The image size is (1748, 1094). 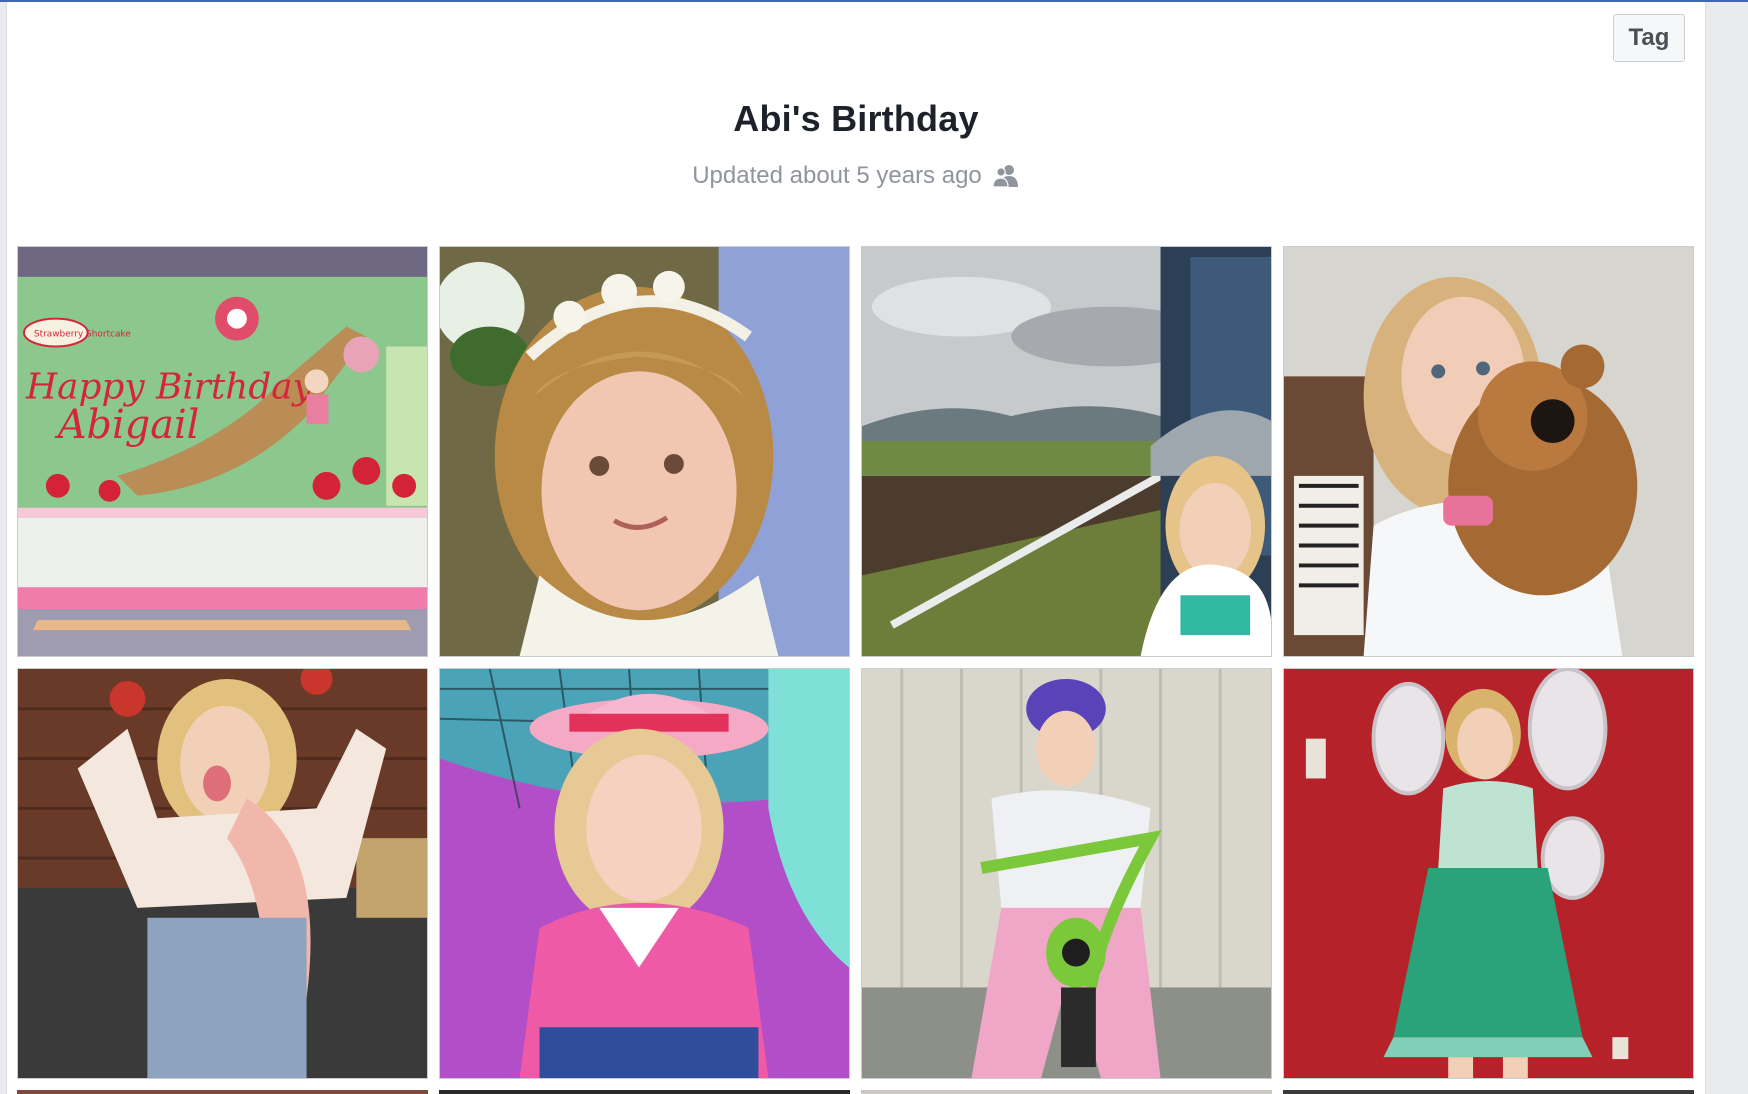 What do you see at coordinates (1006, 176) in the screenshot?
I see `friends-icon` at bounding box center [1006, 176].